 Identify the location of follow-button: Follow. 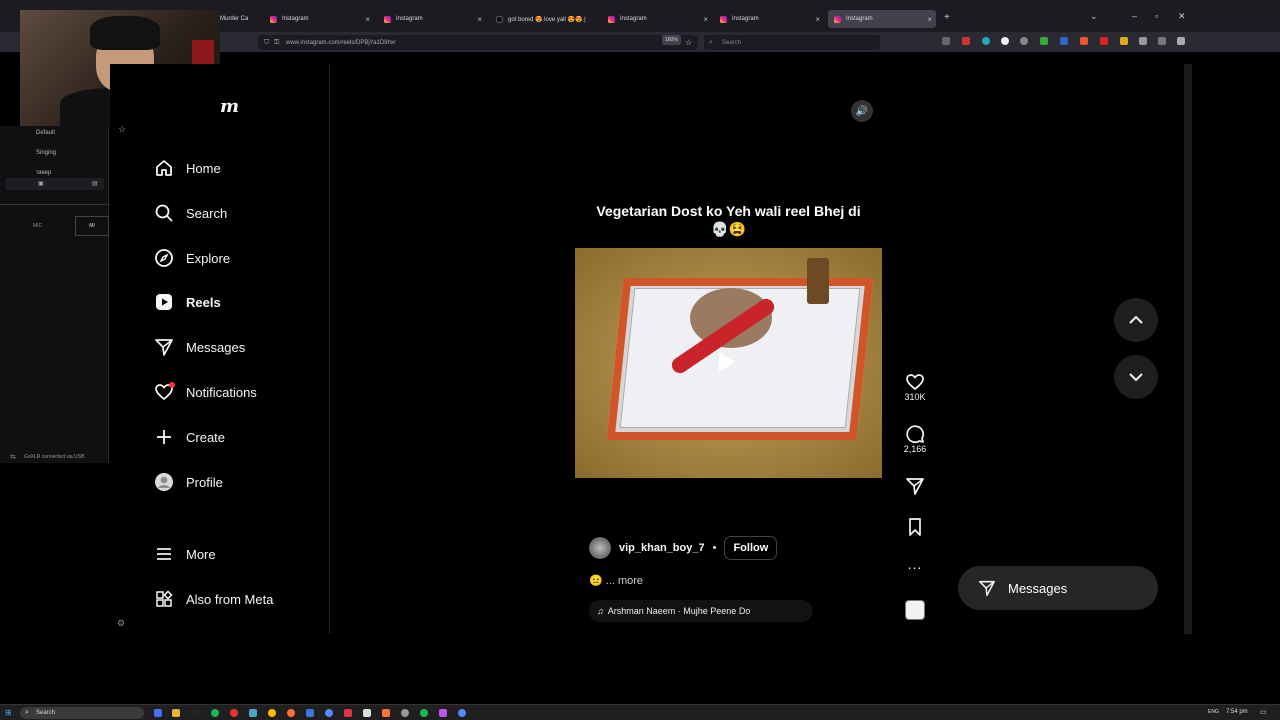
(751, 548).